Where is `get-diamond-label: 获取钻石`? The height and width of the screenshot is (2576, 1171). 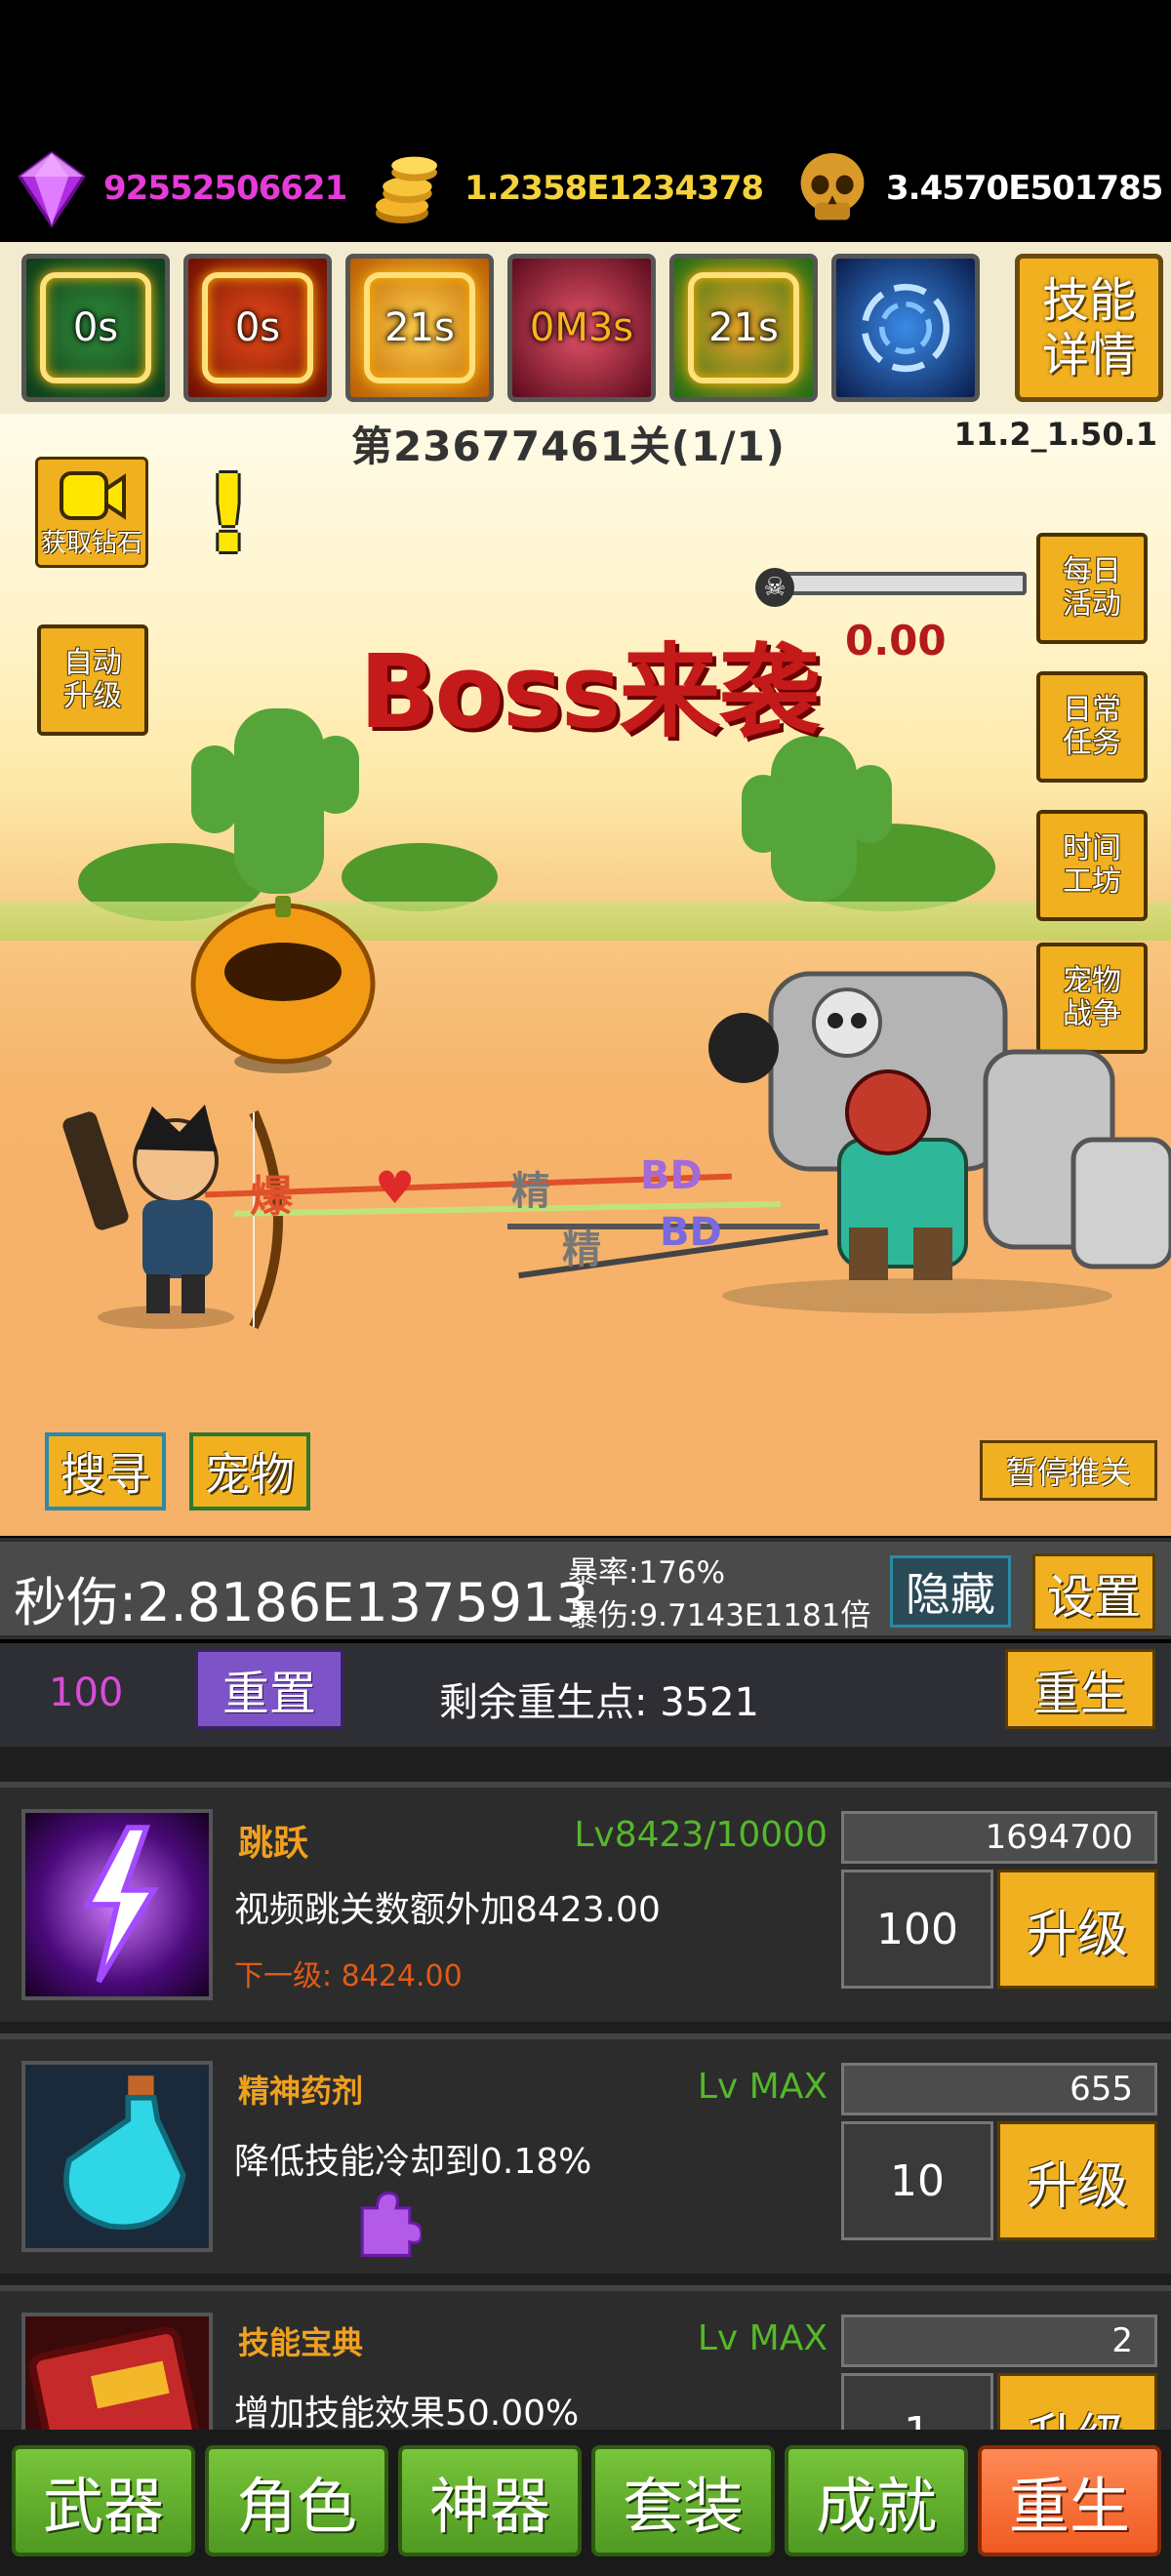
get-diamond-label: 获取钻石 is located at coordinates (91, 543).